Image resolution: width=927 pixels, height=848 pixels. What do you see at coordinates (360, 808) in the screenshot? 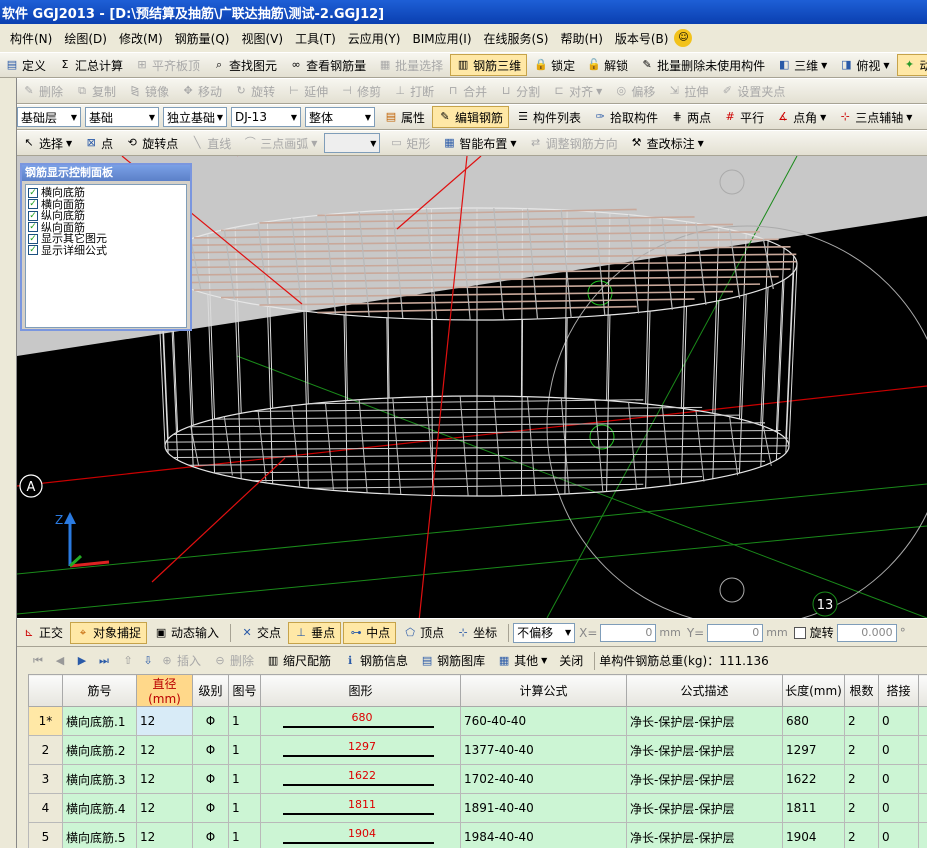
I see `shape-cell: 1811` at bounding box center [360, 808].